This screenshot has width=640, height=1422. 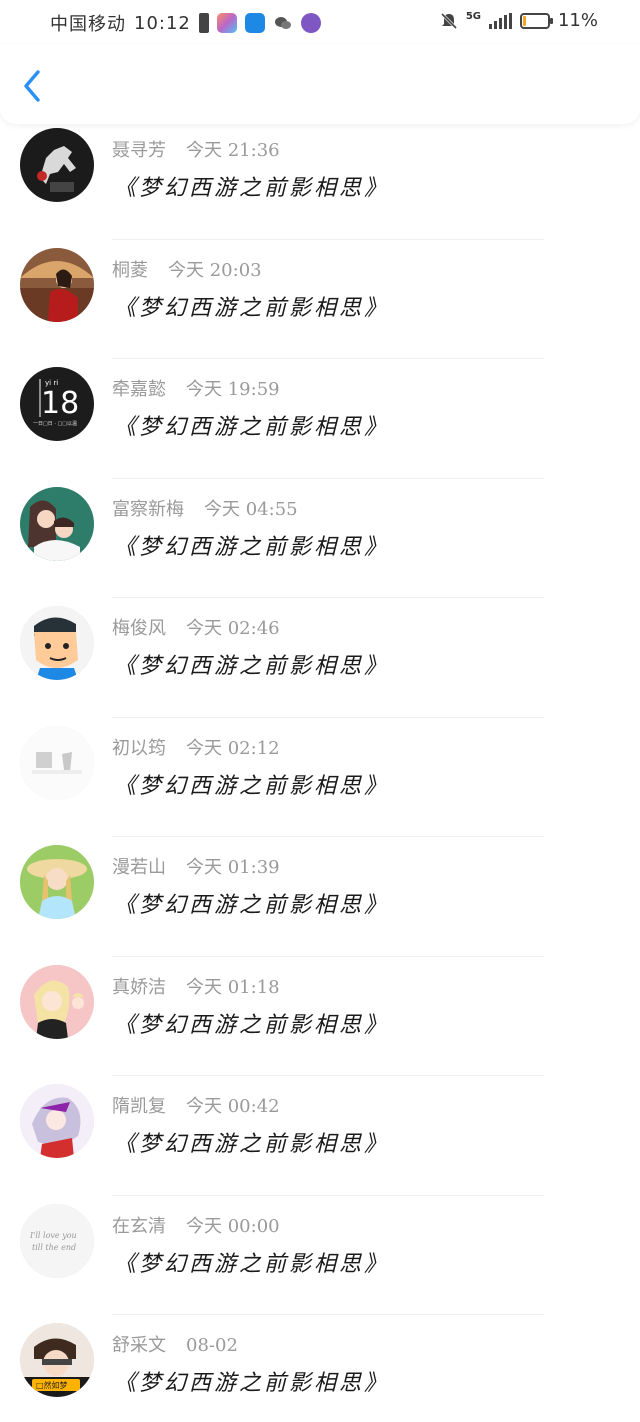 I want to click on couple-teal-avatar-image, so click(x=57, y=523).